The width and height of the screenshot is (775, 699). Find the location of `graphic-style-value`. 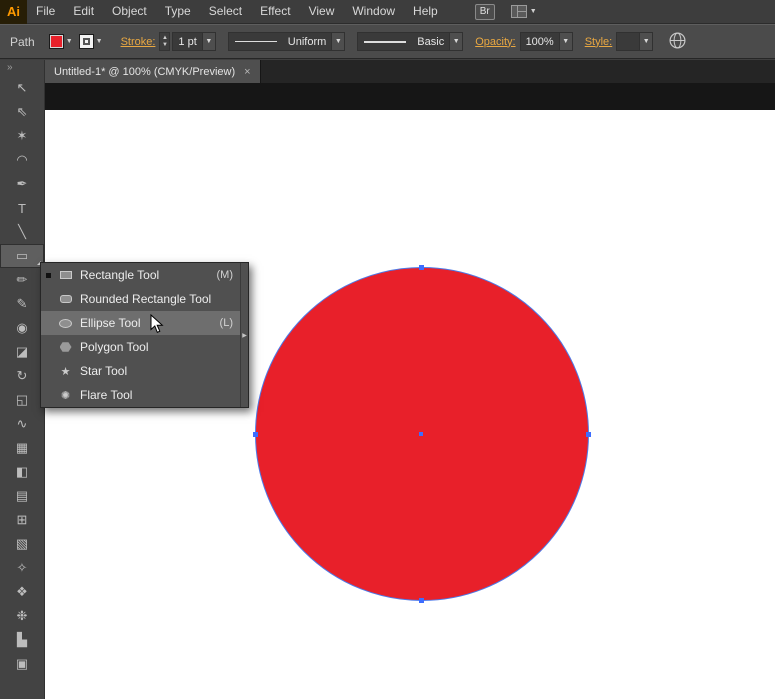

graphic-style-value is located at coordinates (628, 41).